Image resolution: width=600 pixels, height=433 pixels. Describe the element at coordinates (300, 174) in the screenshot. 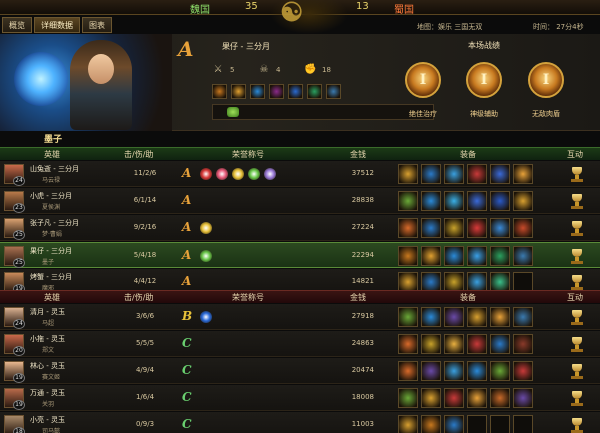

I see `player-row: 24 山兔逝 - 三分月 马云禄 11/2/6 A 37512` at that location.